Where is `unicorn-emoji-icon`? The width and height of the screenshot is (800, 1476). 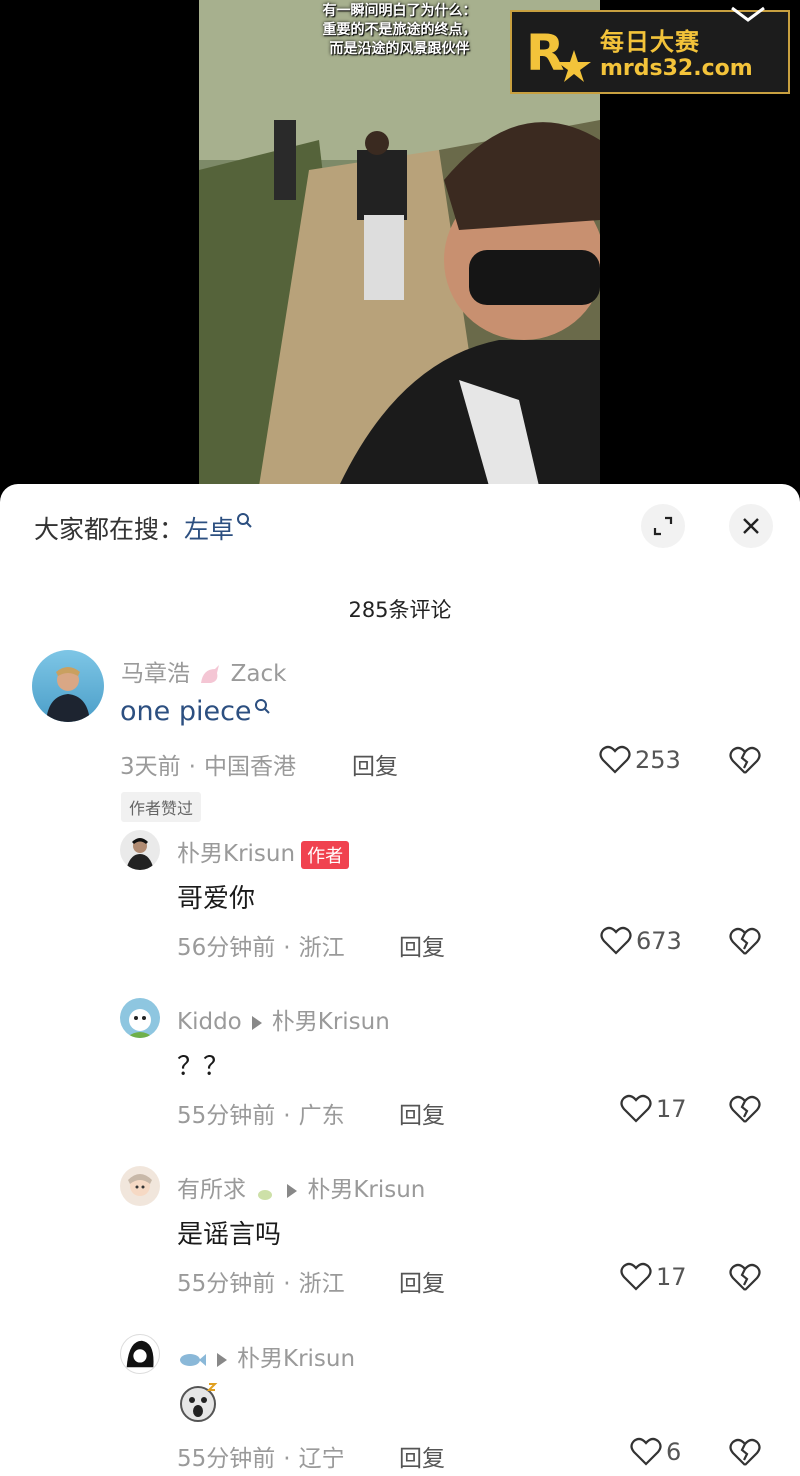
unicorn-emoji-icon is located at coordinates (210, 673).